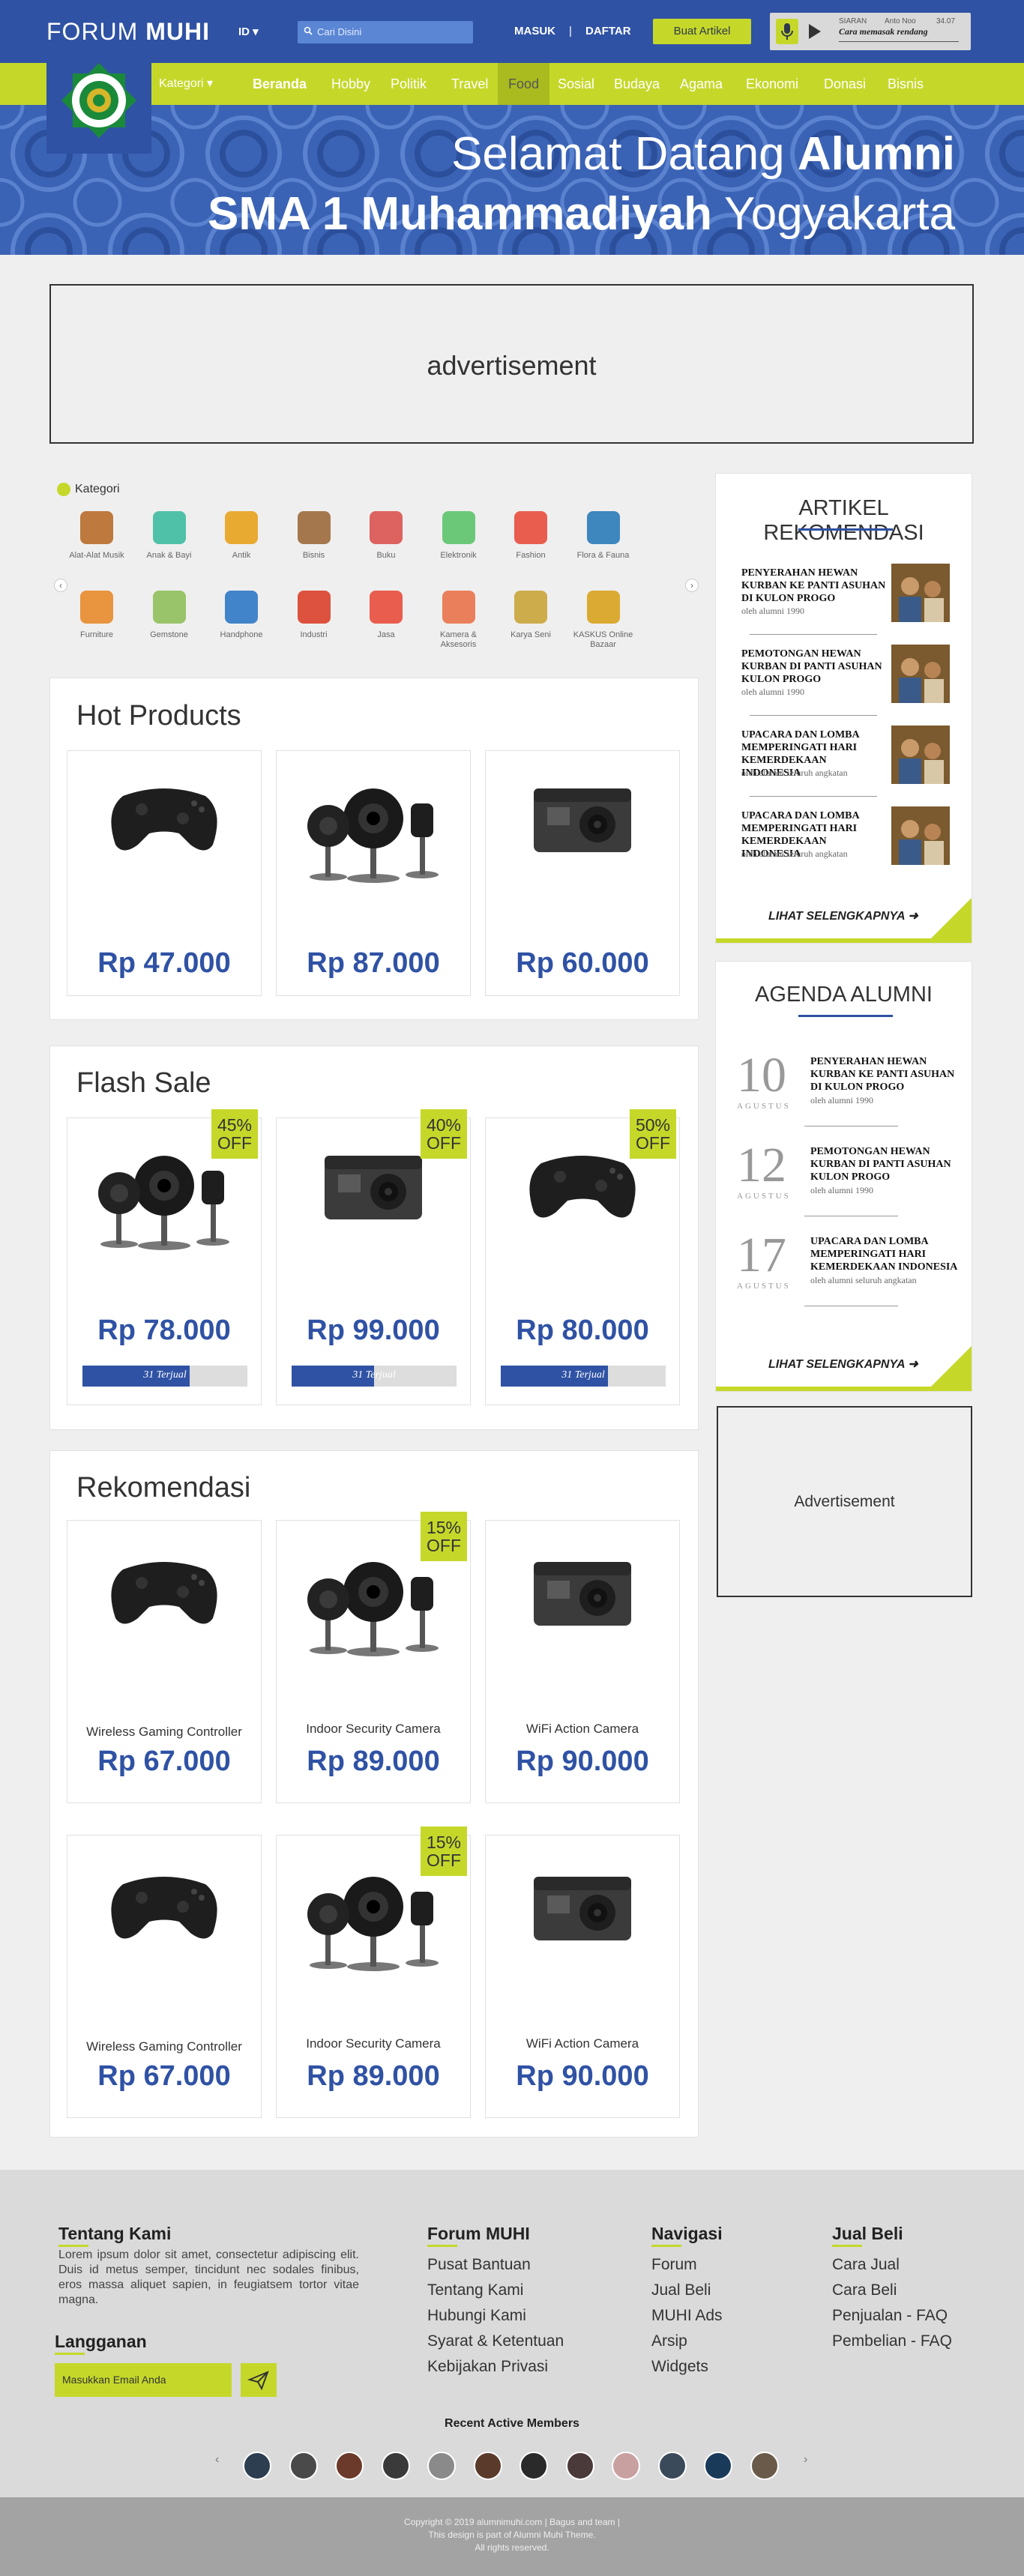 This screenshot has height=2576, width=1024. Describe the element at coordinates (60, 585) in the screenshot. I see `category-prev-arrow: ‹` at that location.